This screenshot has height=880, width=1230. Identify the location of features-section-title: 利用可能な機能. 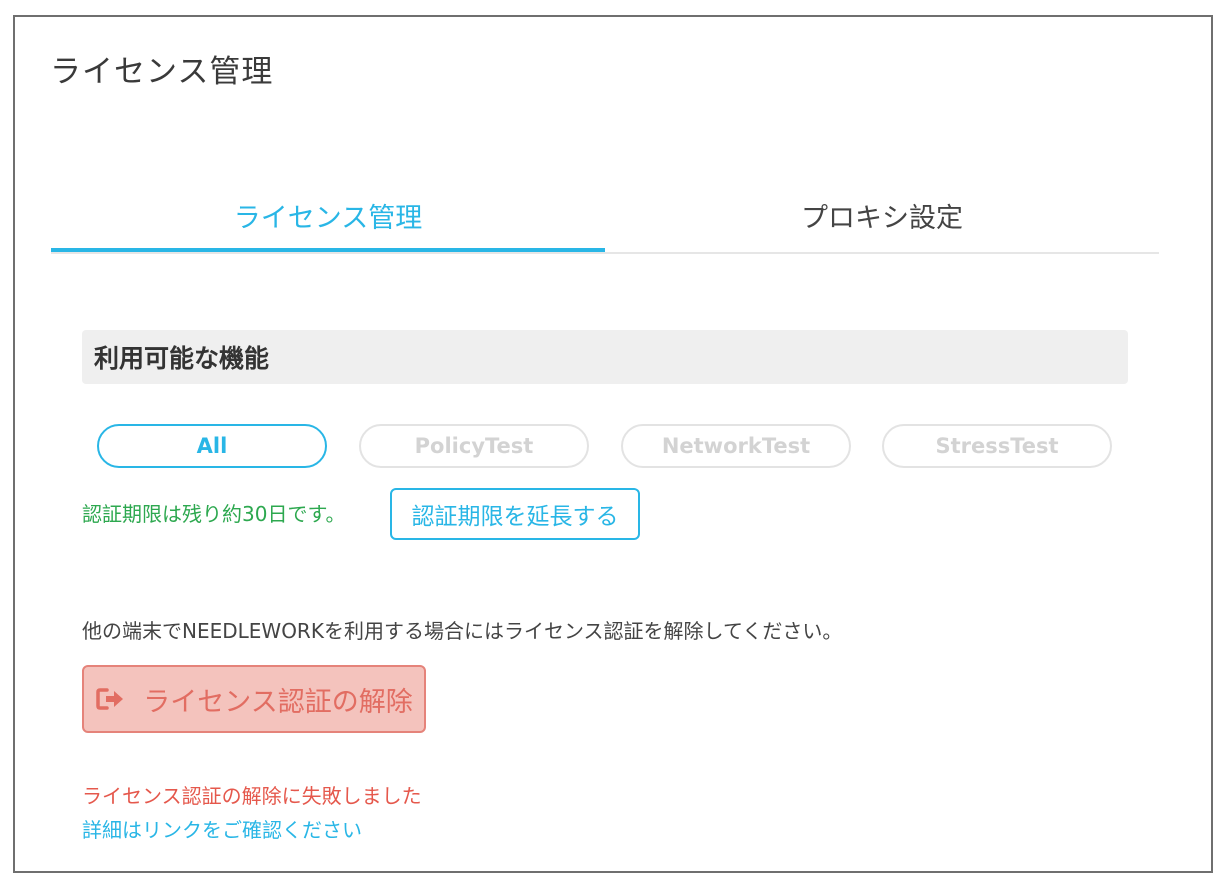
(182, 358).